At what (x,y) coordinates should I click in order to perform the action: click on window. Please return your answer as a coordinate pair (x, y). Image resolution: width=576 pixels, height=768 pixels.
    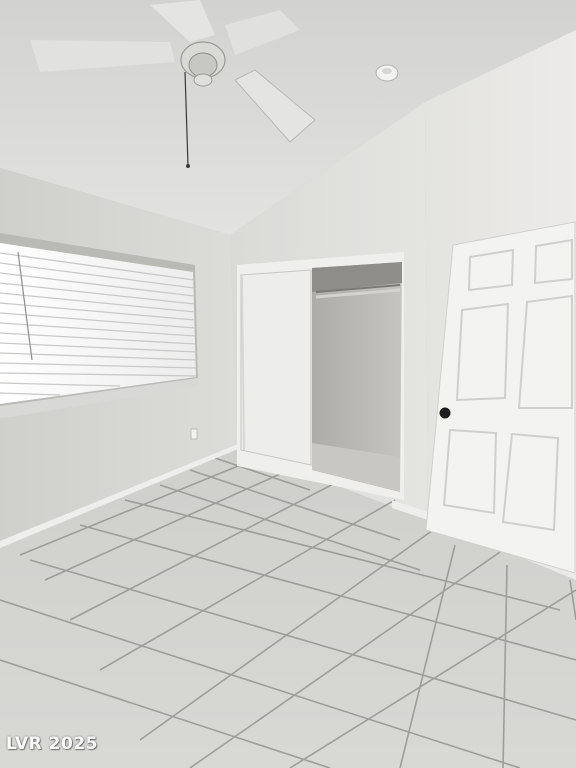
    Looking at the image, I should click on (99, 325).